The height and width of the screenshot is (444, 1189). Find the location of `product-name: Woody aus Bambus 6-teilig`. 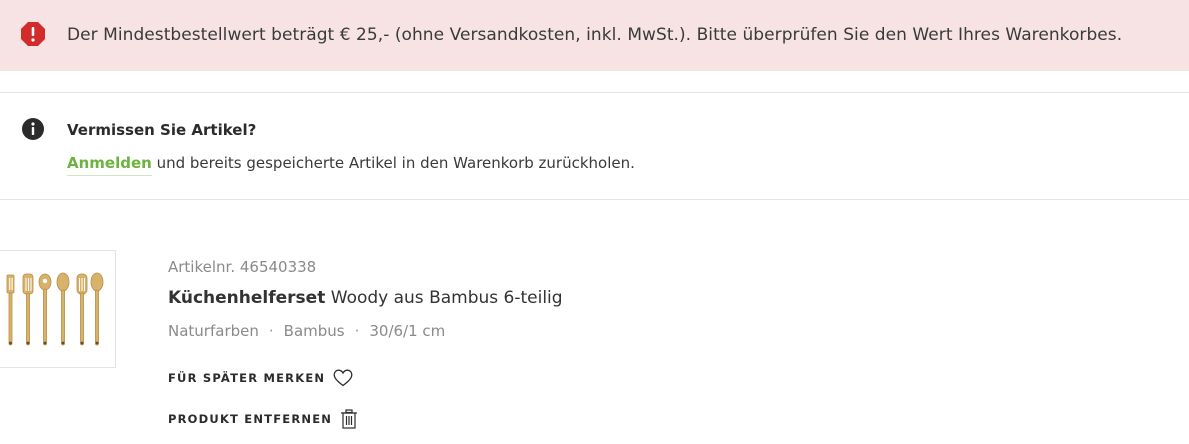

product-name: Woody aus Bambus 6-teilig is located at coordinates (446, 298).